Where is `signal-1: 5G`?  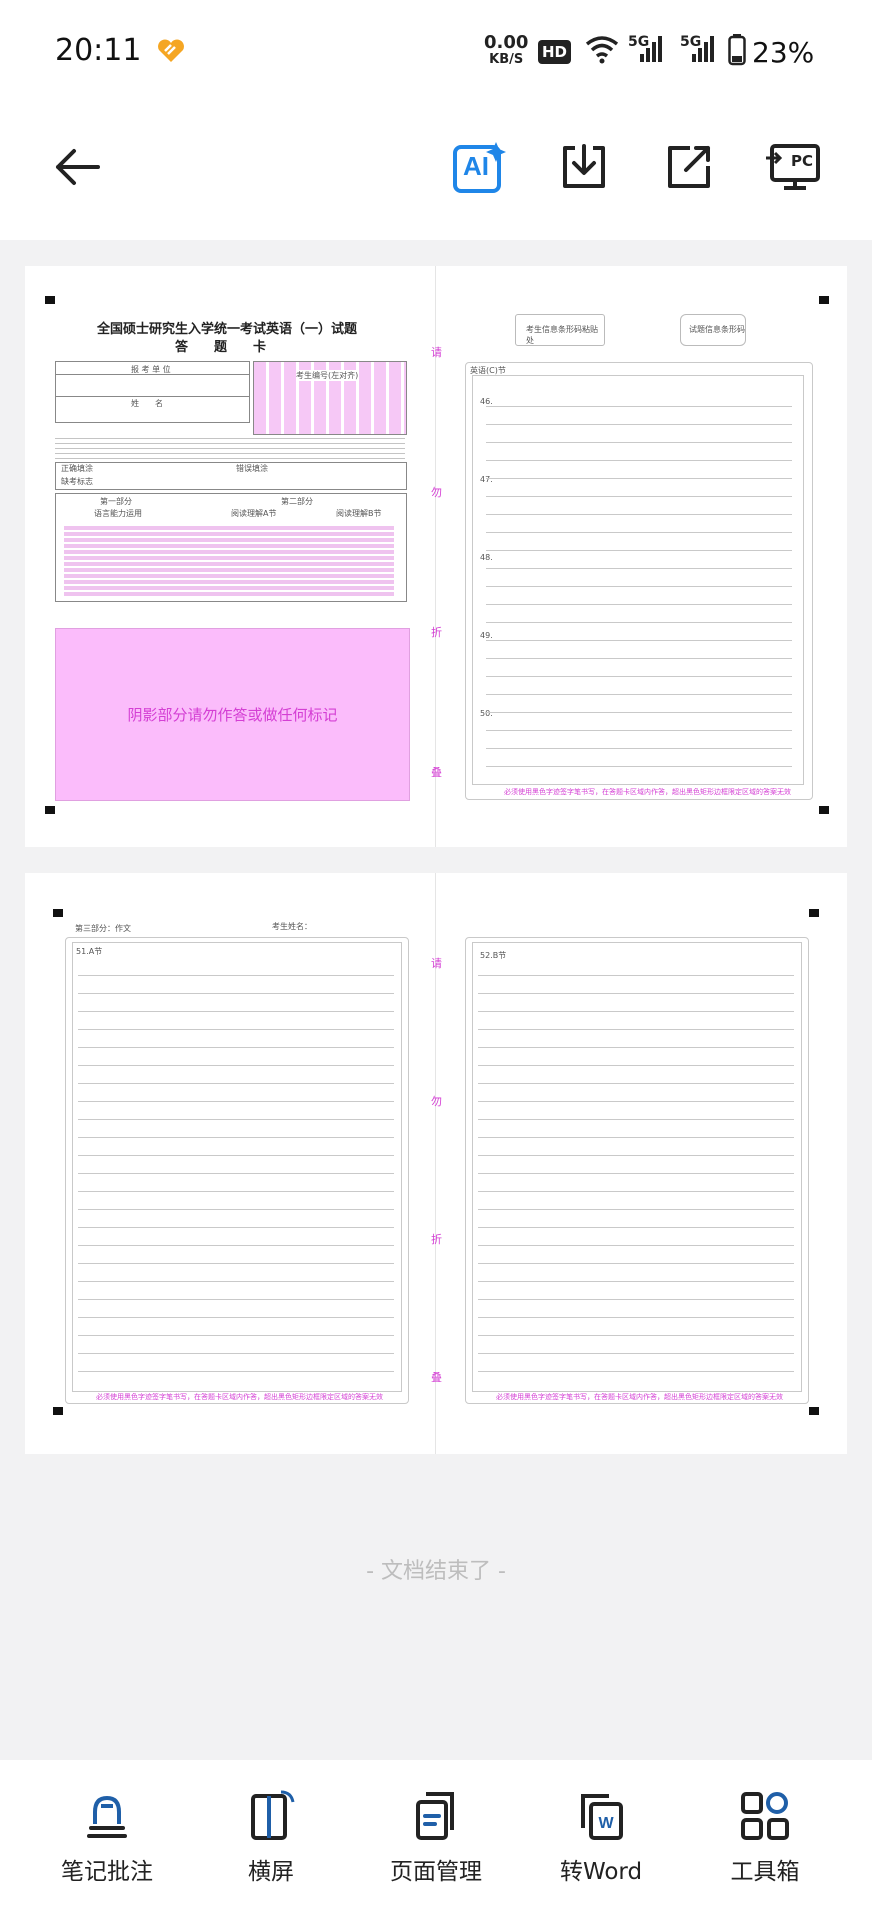
signal-1: 5G is located at coordinates (646, 51).